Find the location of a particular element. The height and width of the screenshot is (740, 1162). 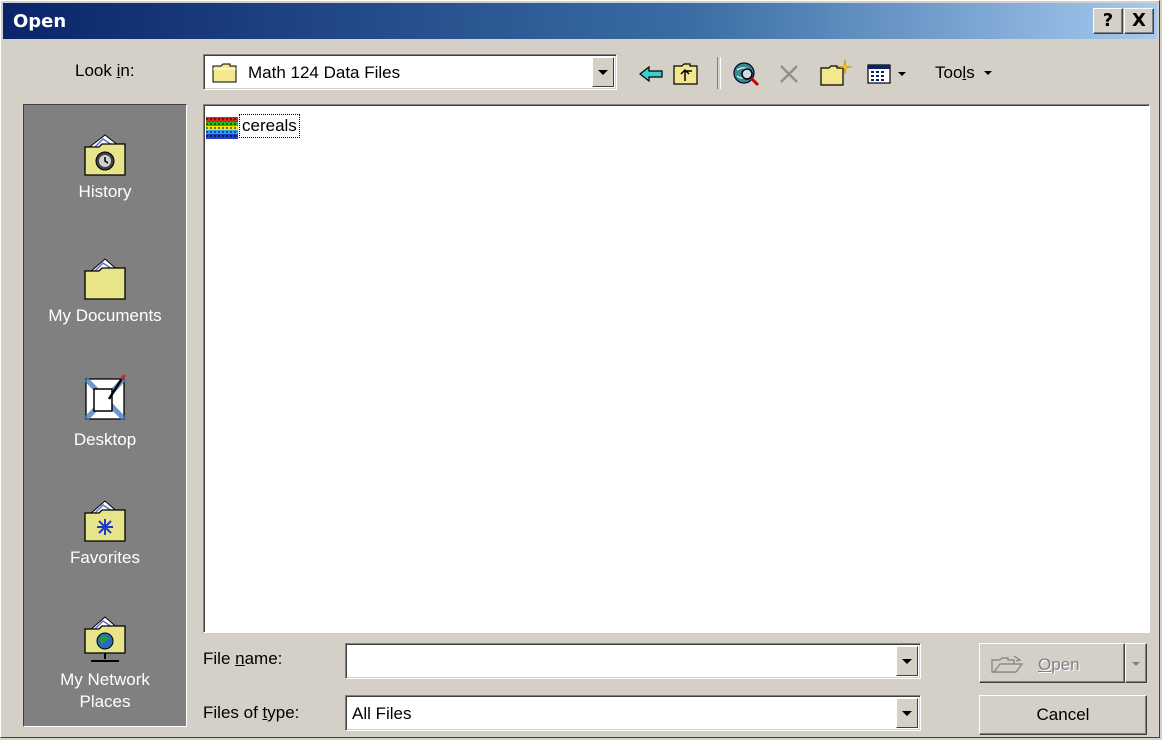

views-icon is located at coordinates (879, 74).